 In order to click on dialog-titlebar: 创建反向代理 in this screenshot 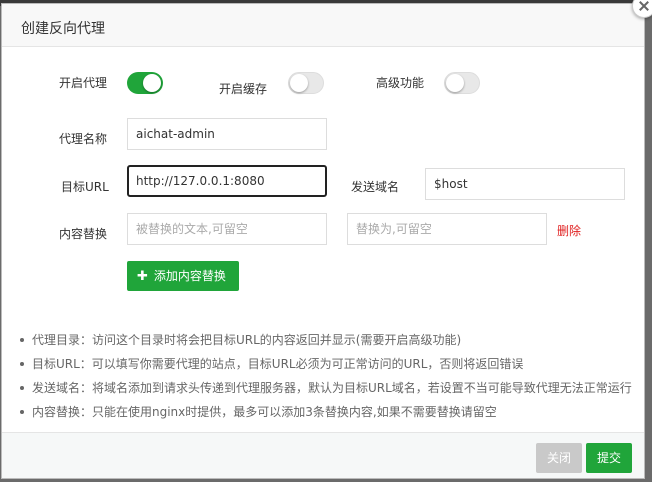, I will do `click(323, 25)`.